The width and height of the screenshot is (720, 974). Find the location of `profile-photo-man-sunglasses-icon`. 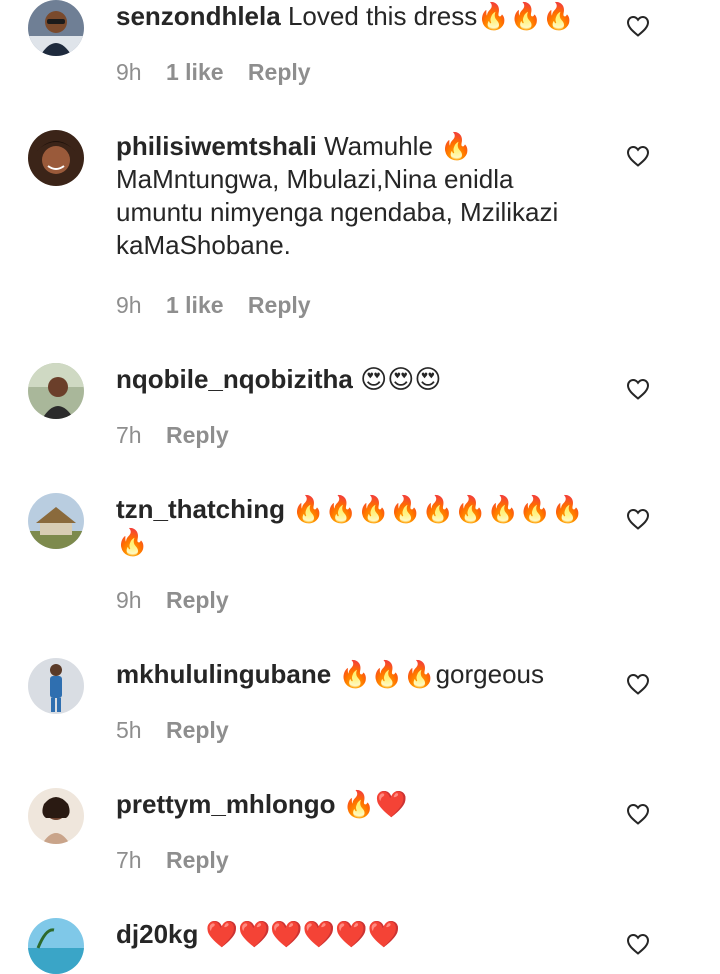

profile-photo-man-sunglasses-icon is located at coordinates (56, 28).